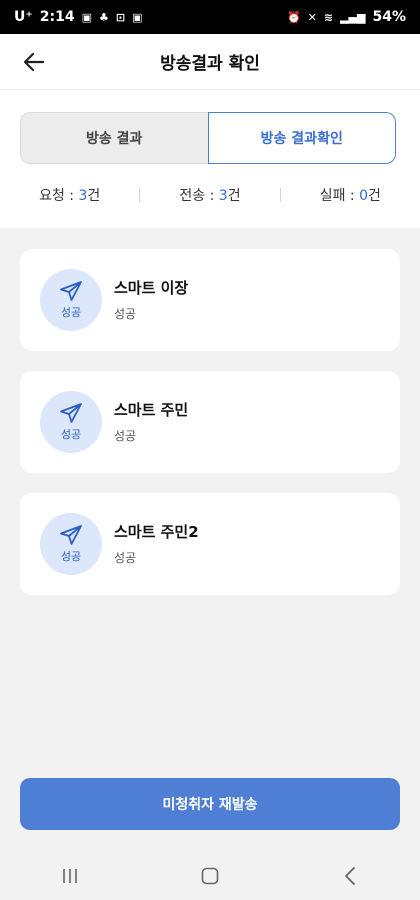 The width and height of the screenshot is (420, 900). Describe the element at coordinates (57, 17) in the screenshot. I see `clock: 2:14` at that location.